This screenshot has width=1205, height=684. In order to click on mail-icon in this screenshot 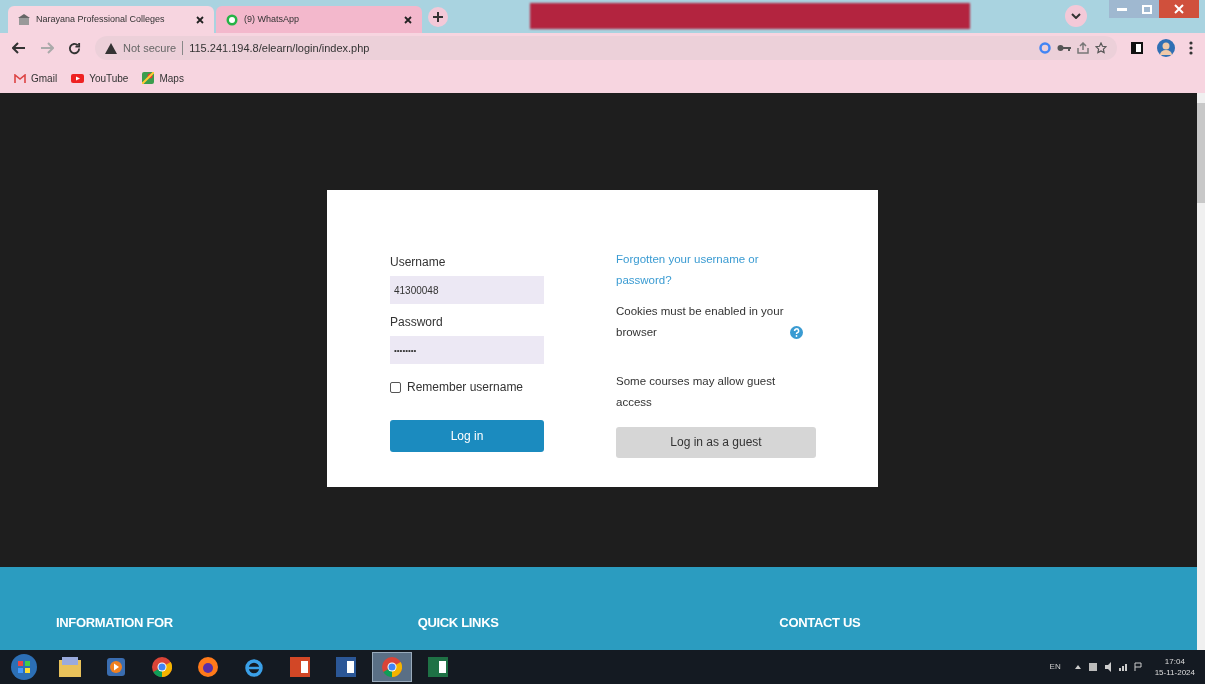, I will do `click(20, 78)`.